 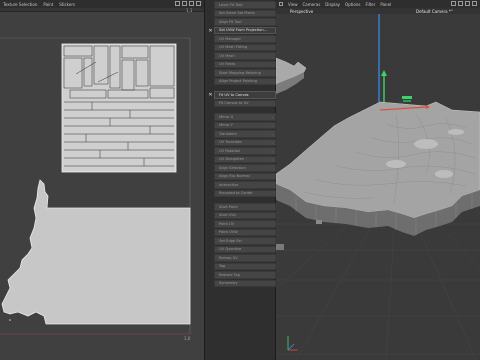 I want to click on command-align-selection: Align Selection, so click(x=245, y=168).